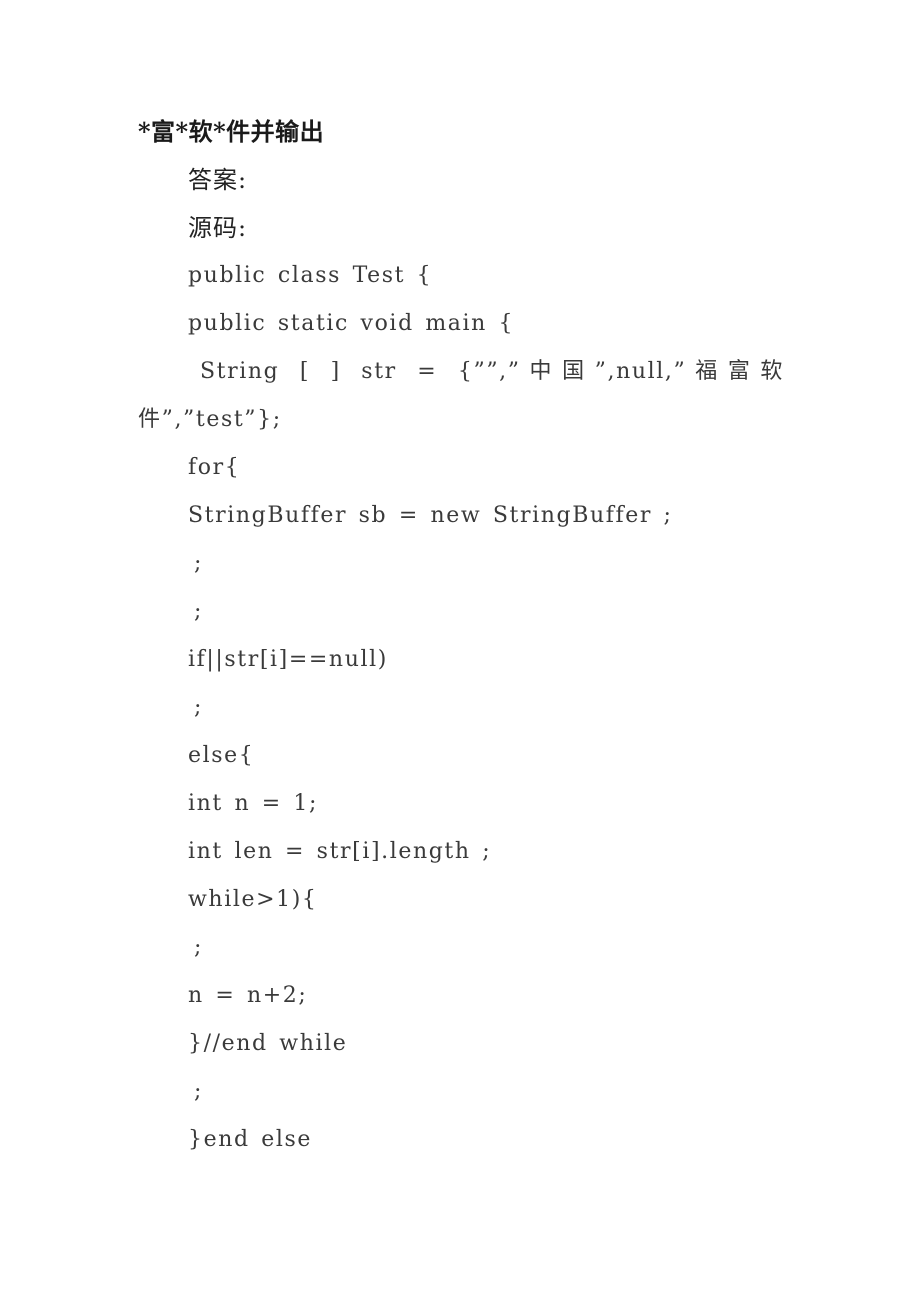 The height and width of the screenshot is (1302, 920). I want to click on code-line-main-method: public static void main {, so click(351, 323).